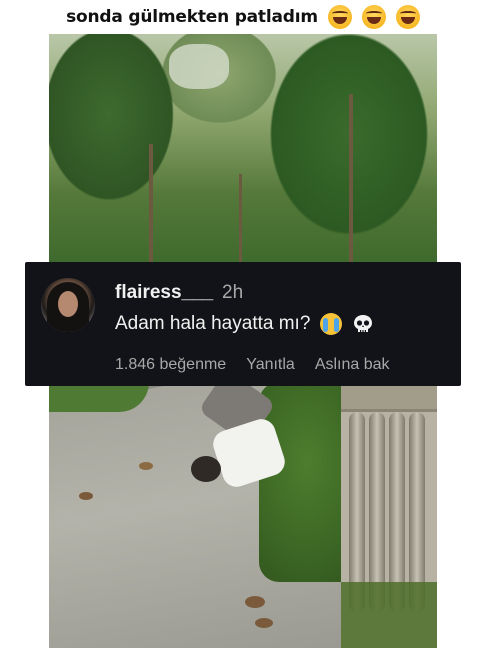  I want to click on video-caption: sonda gülmekten patladım, so click(243, 17).